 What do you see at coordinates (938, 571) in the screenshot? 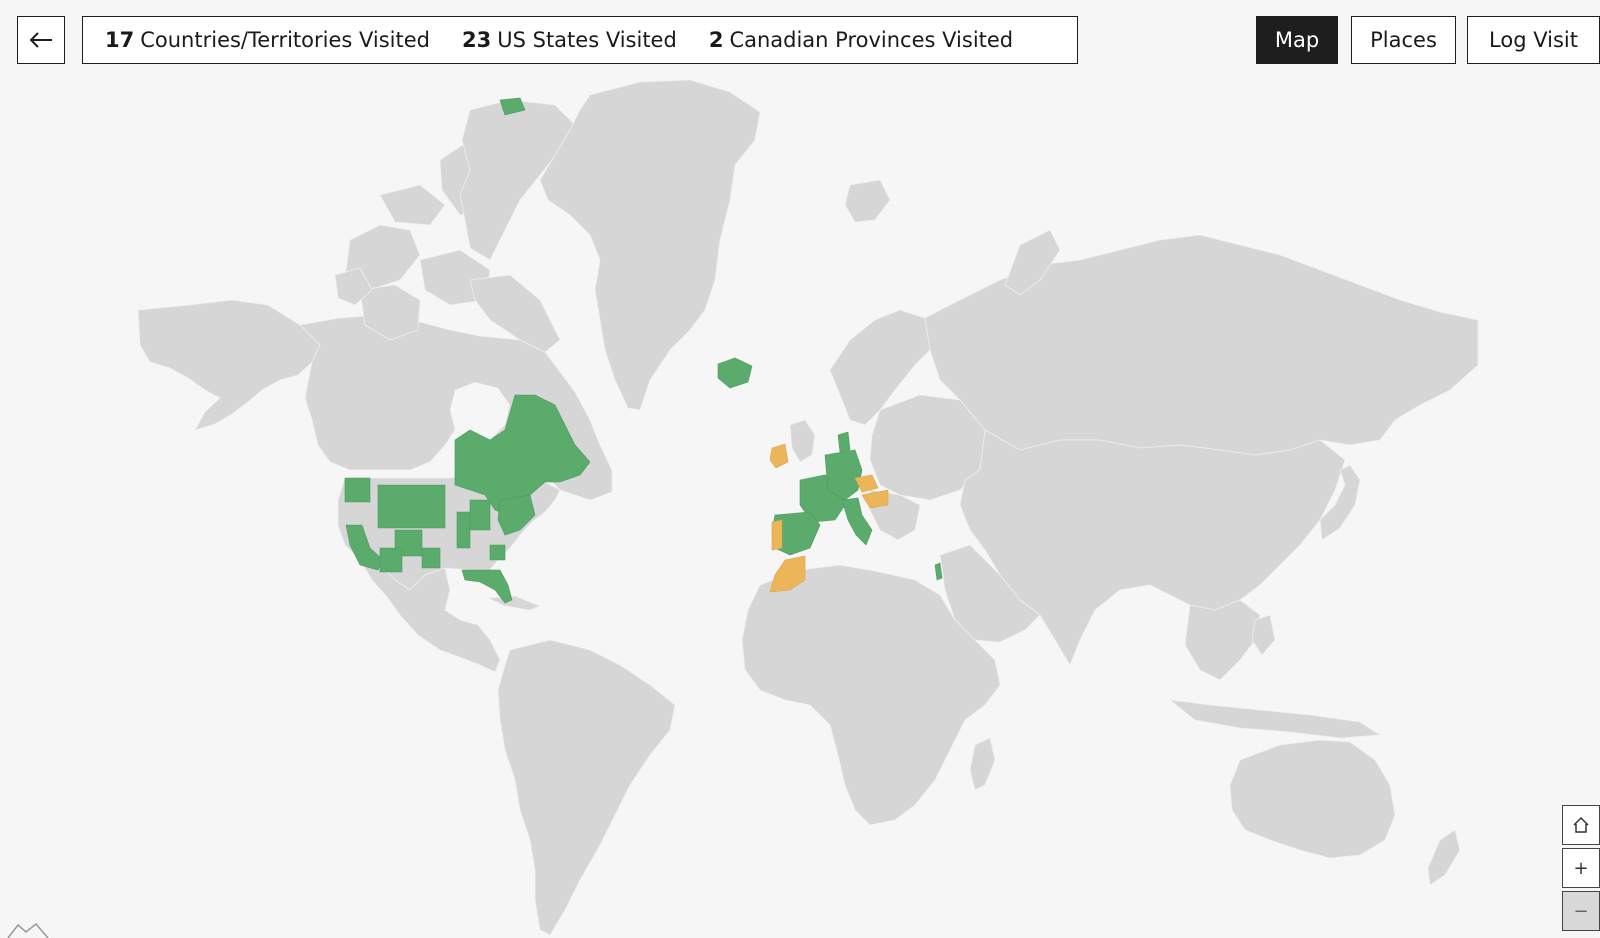
I see `israel` at bounding box center [938, 571].